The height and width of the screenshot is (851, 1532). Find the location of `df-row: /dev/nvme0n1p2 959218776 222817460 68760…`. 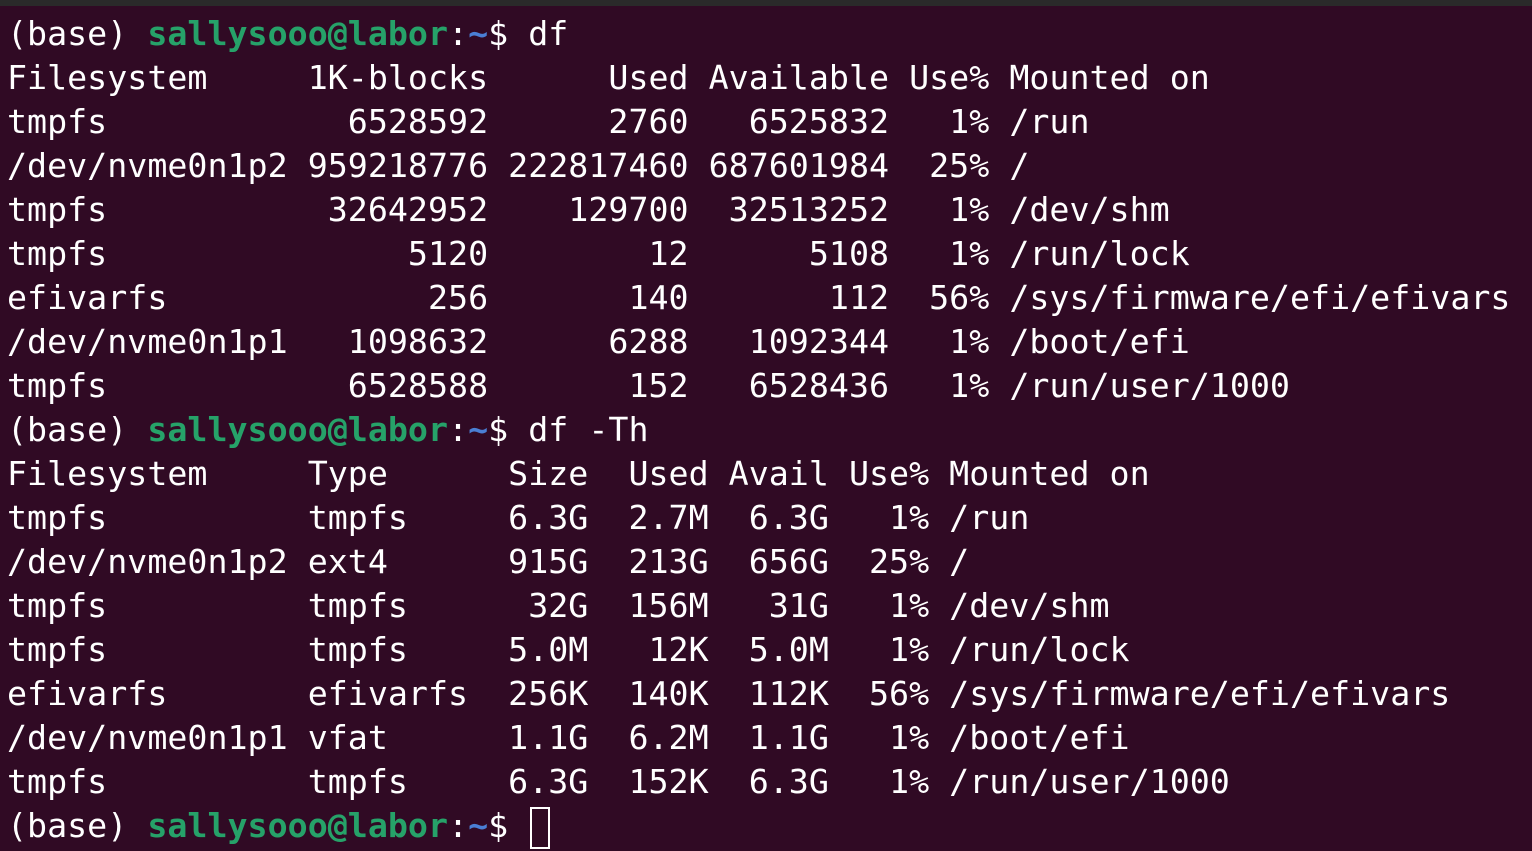

df-row: /dev/nvme0n1p2 959218776 222817460 68760… is located at coordinates (518, 165).